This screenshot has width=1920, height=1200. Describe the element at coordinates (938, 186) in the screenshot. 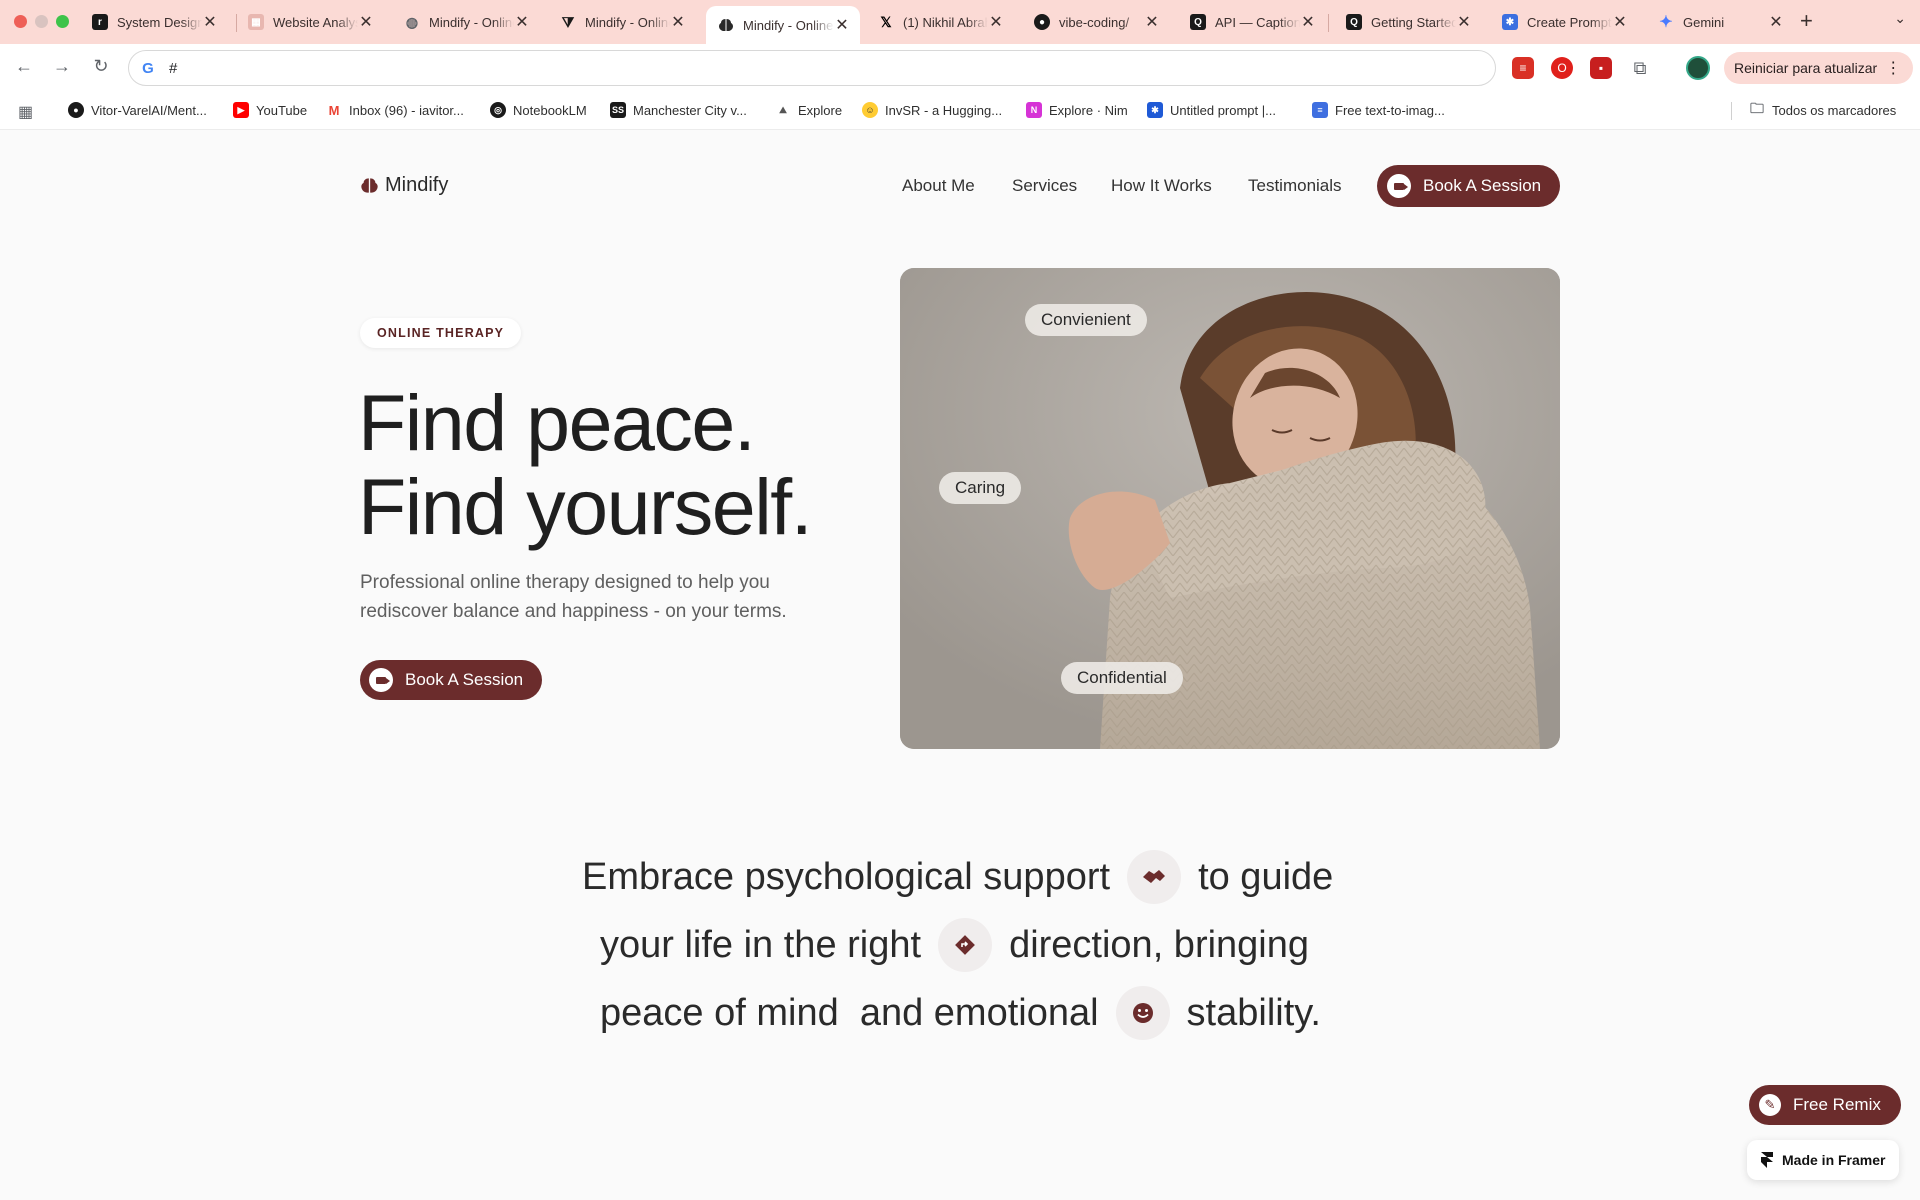

I see `nav-about-me: About Me` at that location.